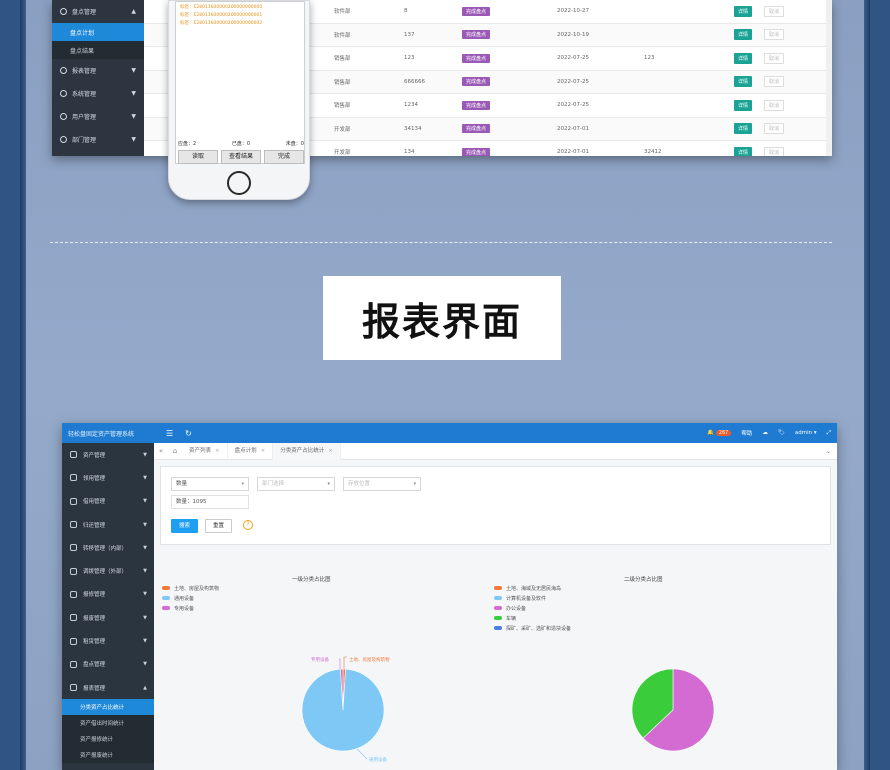  Describe the element at coordinates (175, 451) in the screenshot. I see `home-icon: ⌂` at that location.